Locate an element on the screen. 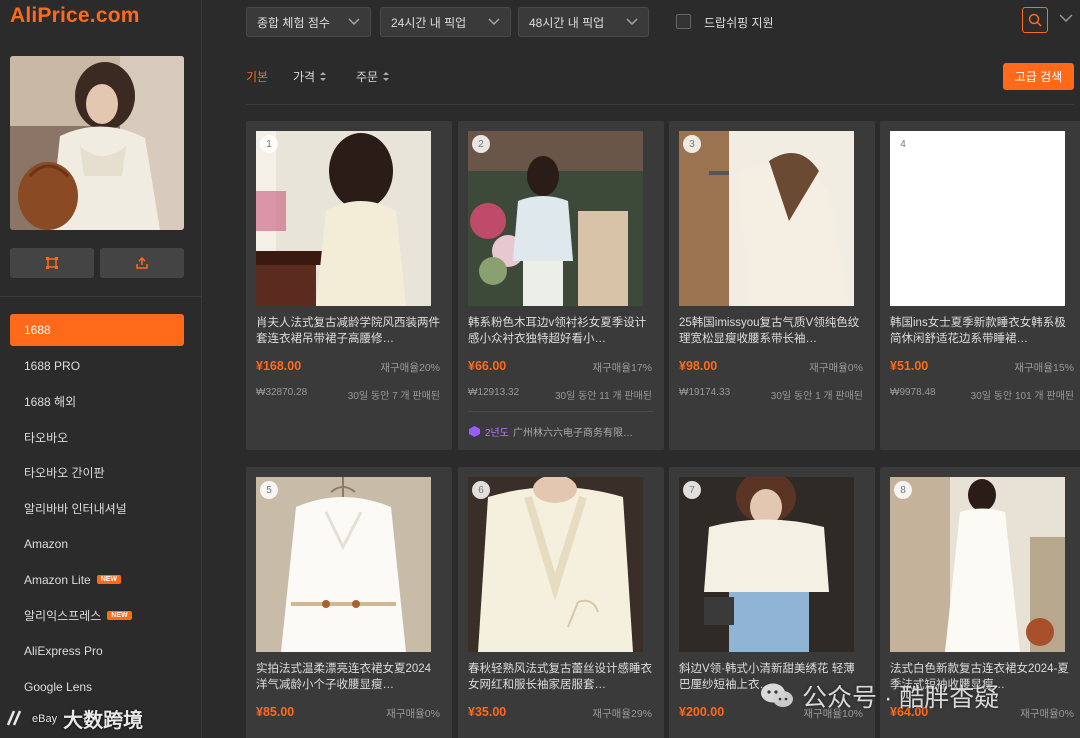 The height and width of the screenshot is (738, 1080). product-price: ¥51.00 is located at coordinates (909, 366).